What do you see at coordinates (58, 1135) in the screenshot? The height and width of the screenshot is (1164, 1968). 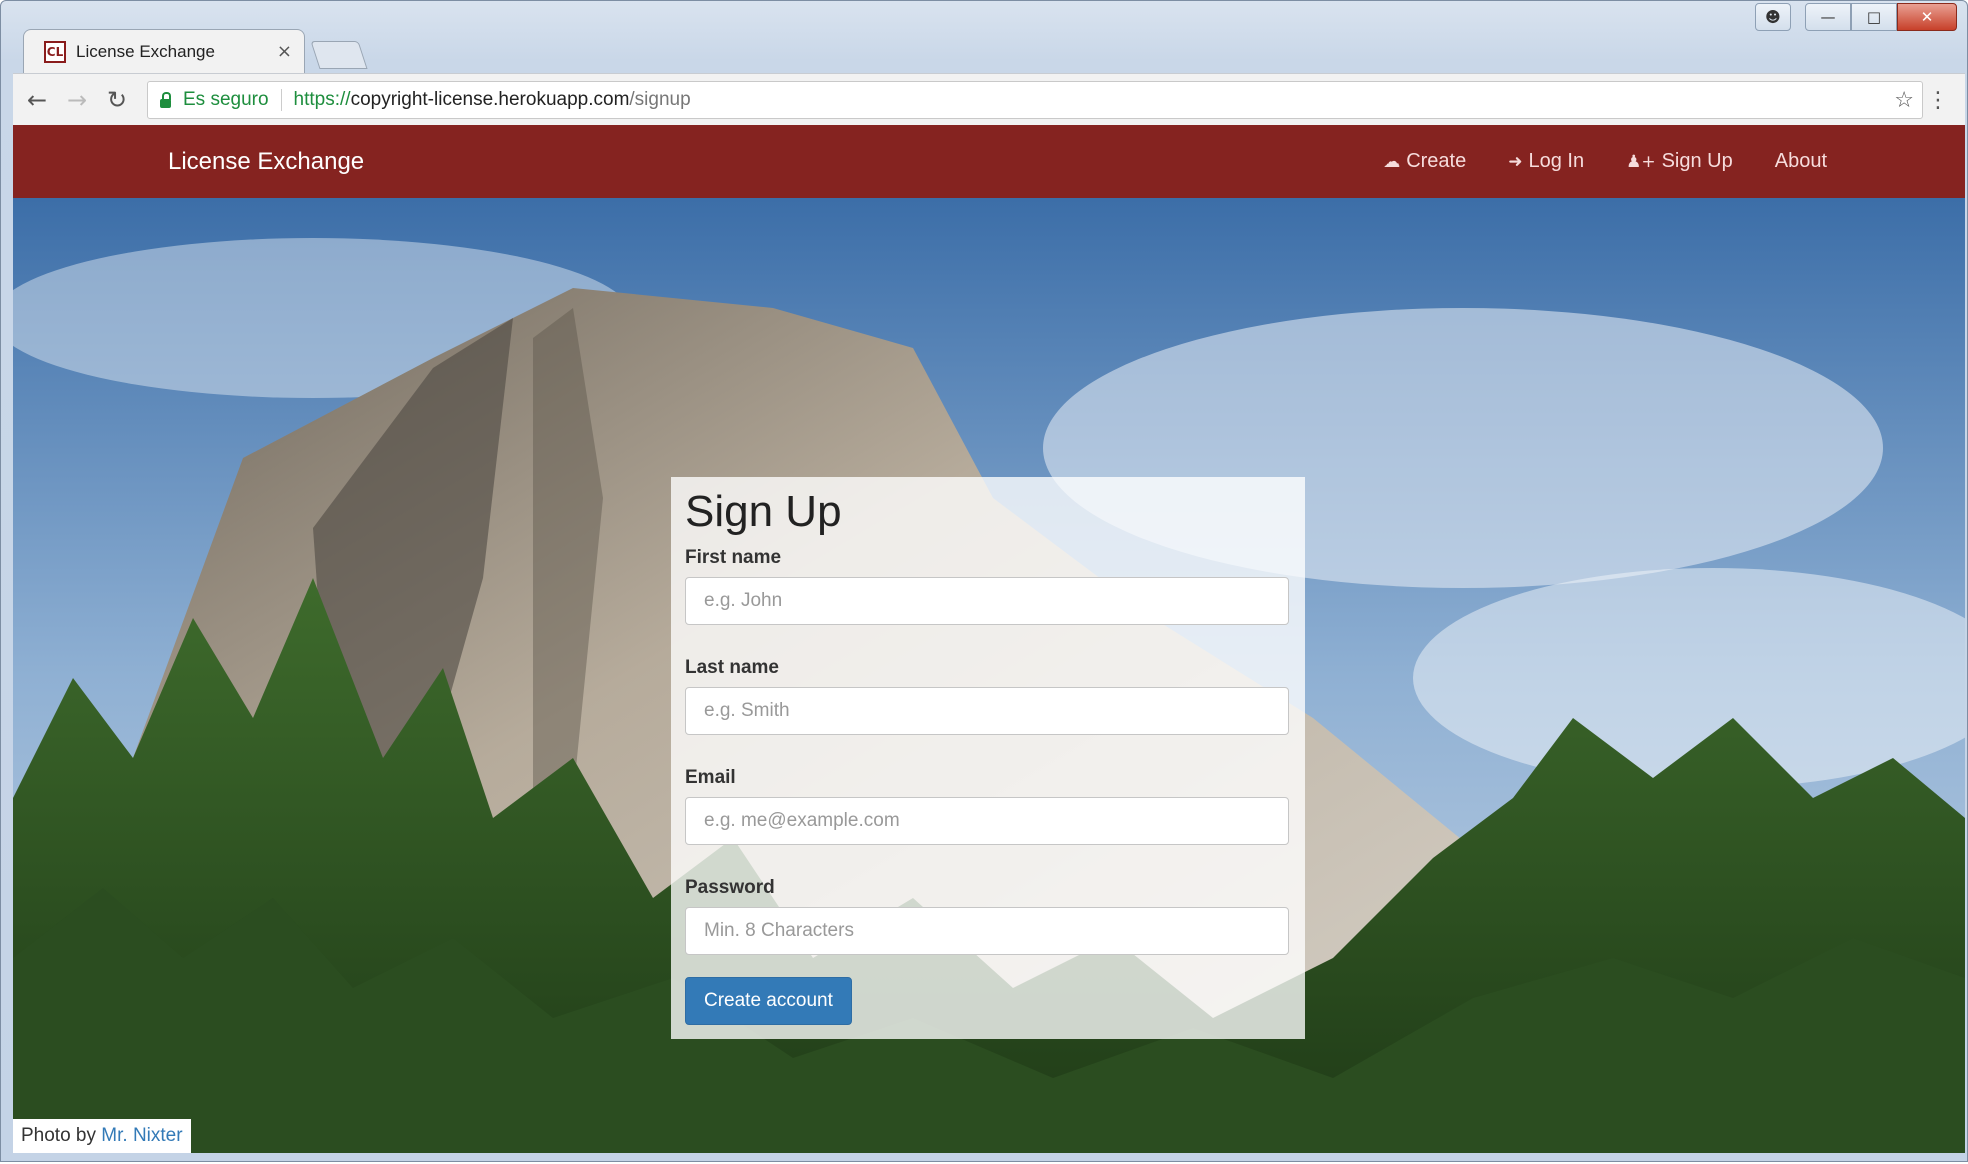 I see `credit-prefix: Photo by` at bounding box center [58, 1135].